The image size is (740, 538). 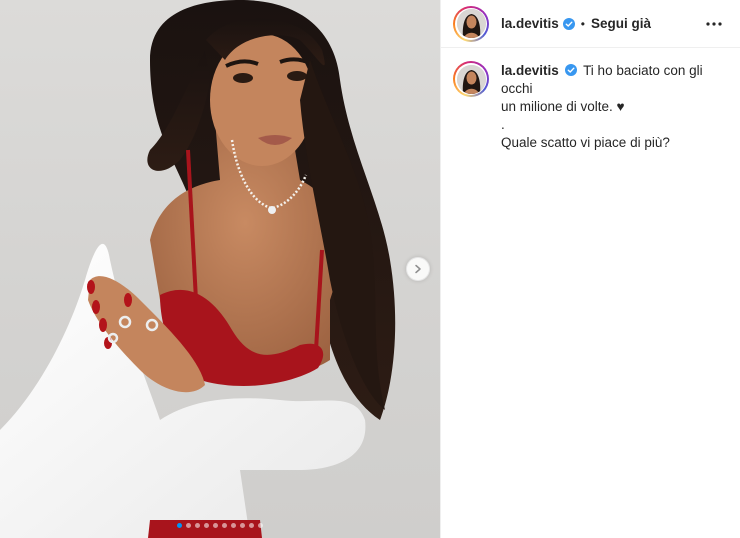 What do you see at coordinates (530, 70) in the screenshot?
I see `caption-username: la.devitis` at bounding box center [530, 70].